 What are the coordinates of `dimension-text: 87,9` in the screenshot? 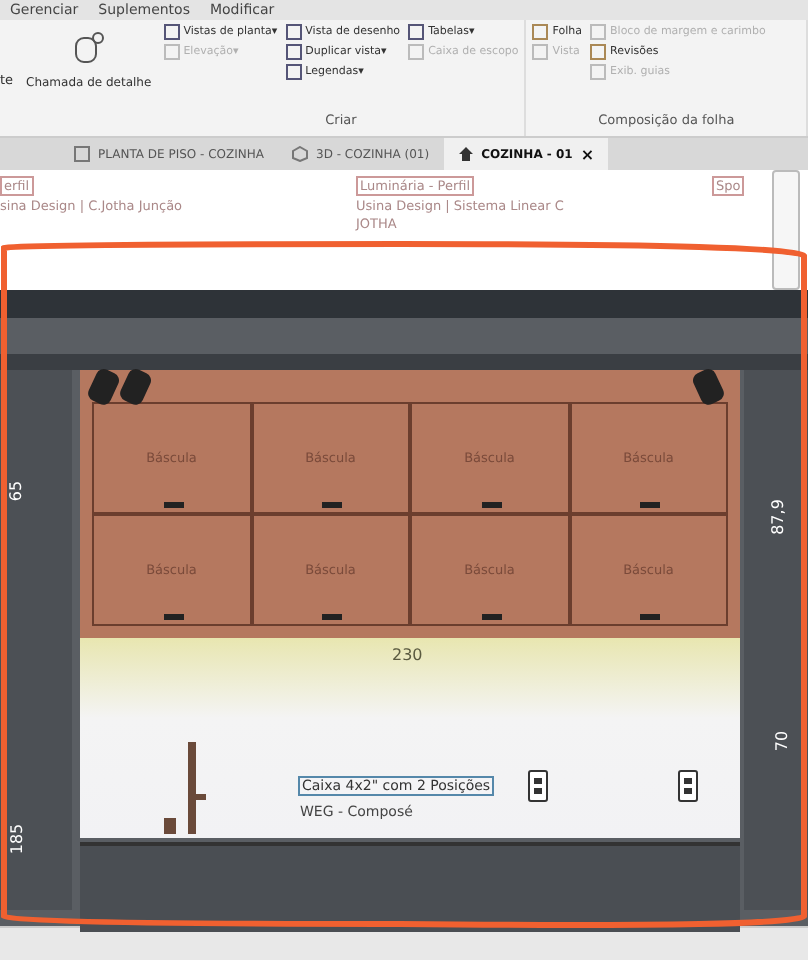 It's located at (777, 517).